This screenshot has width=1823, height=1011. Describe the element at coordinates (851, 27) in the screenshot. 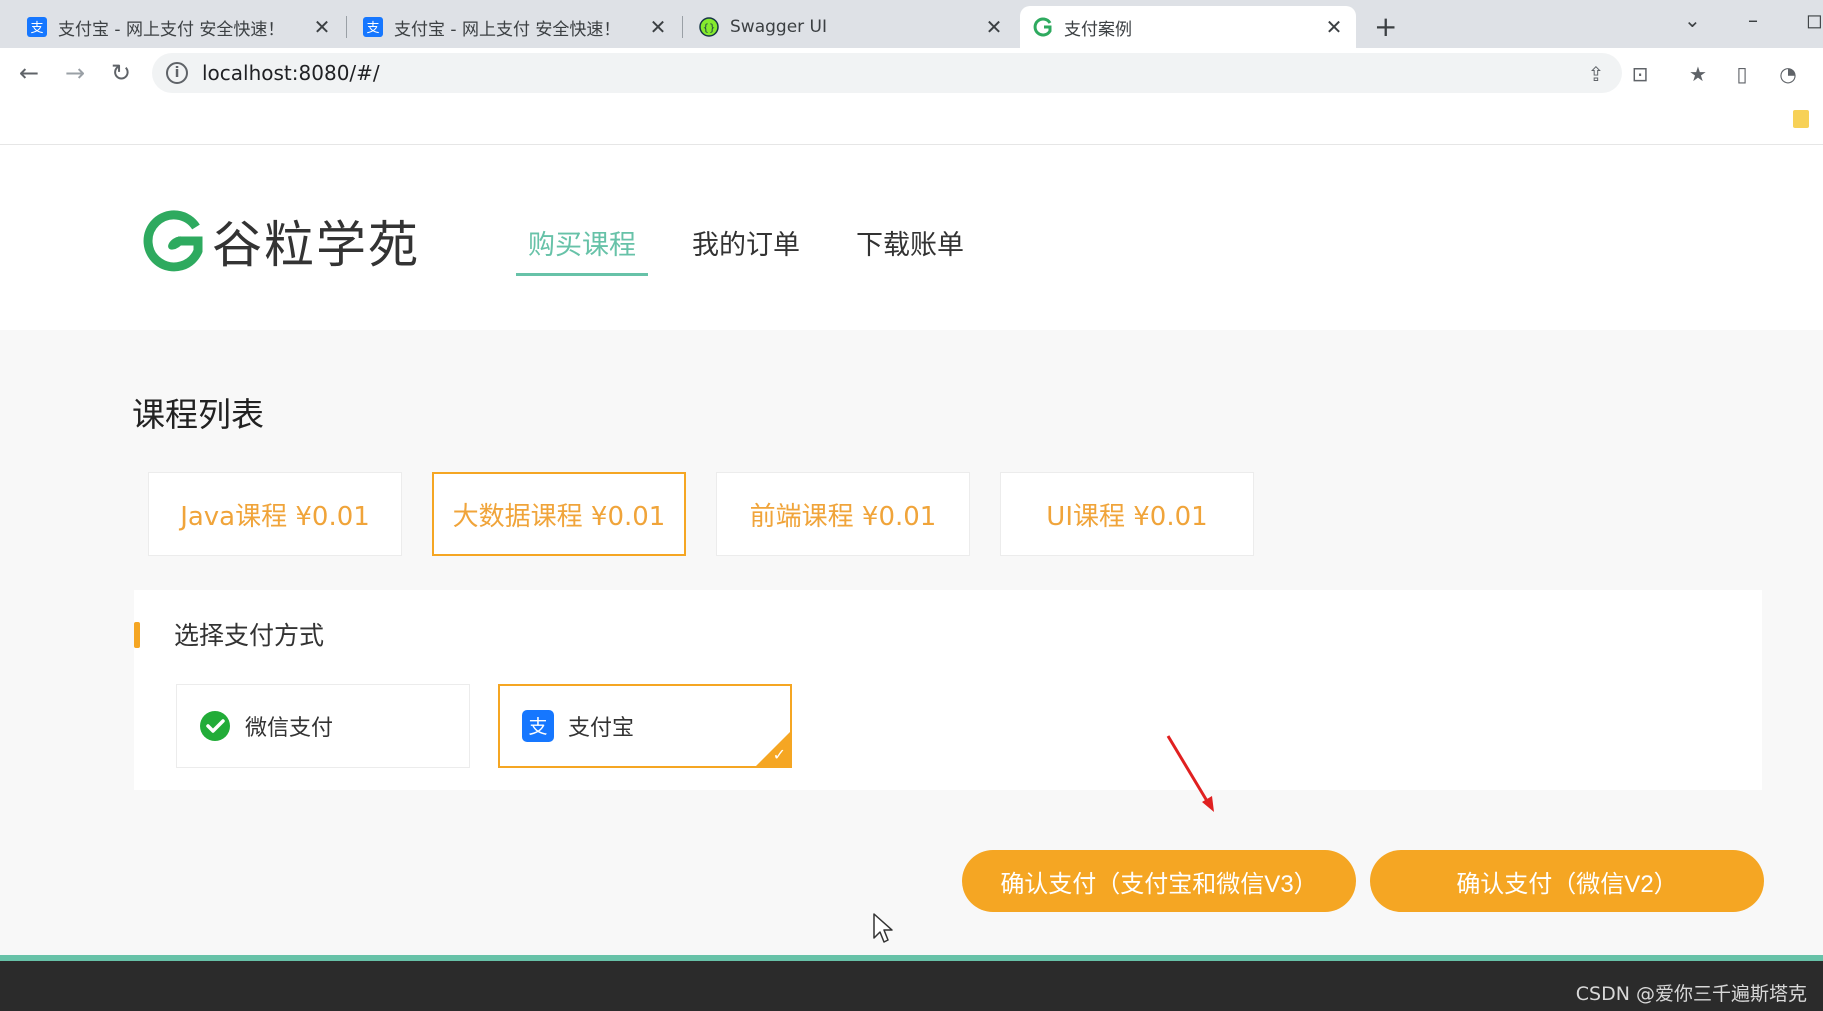

I see `browser-tab-3: {} Swagger UI ✕` at that location.